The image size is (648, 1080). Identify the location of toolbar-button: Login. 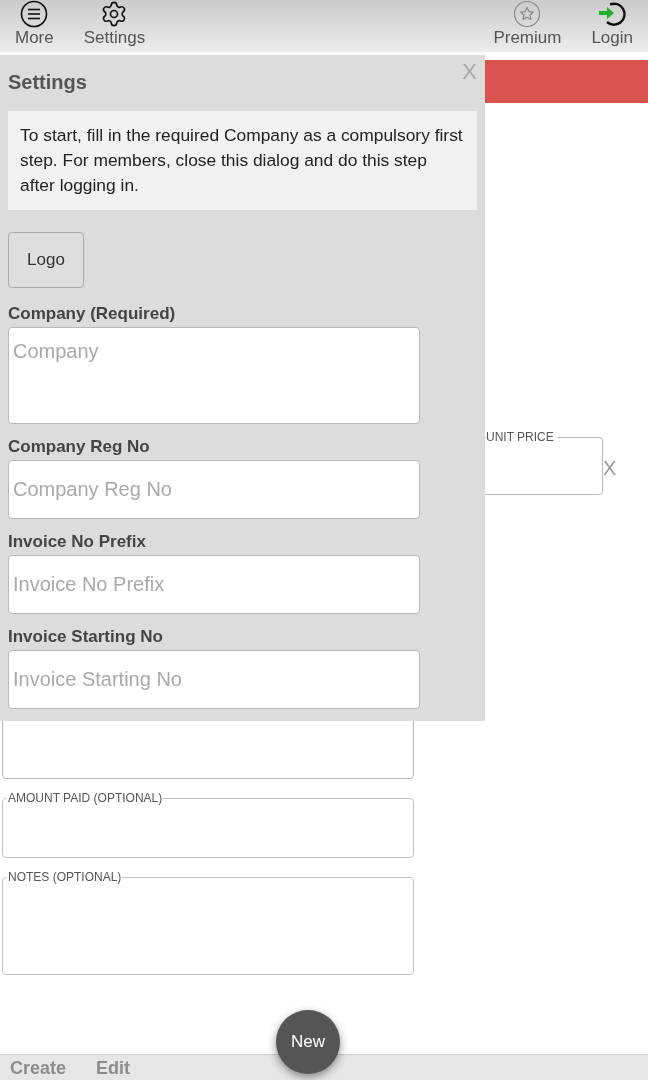
(612, 26).